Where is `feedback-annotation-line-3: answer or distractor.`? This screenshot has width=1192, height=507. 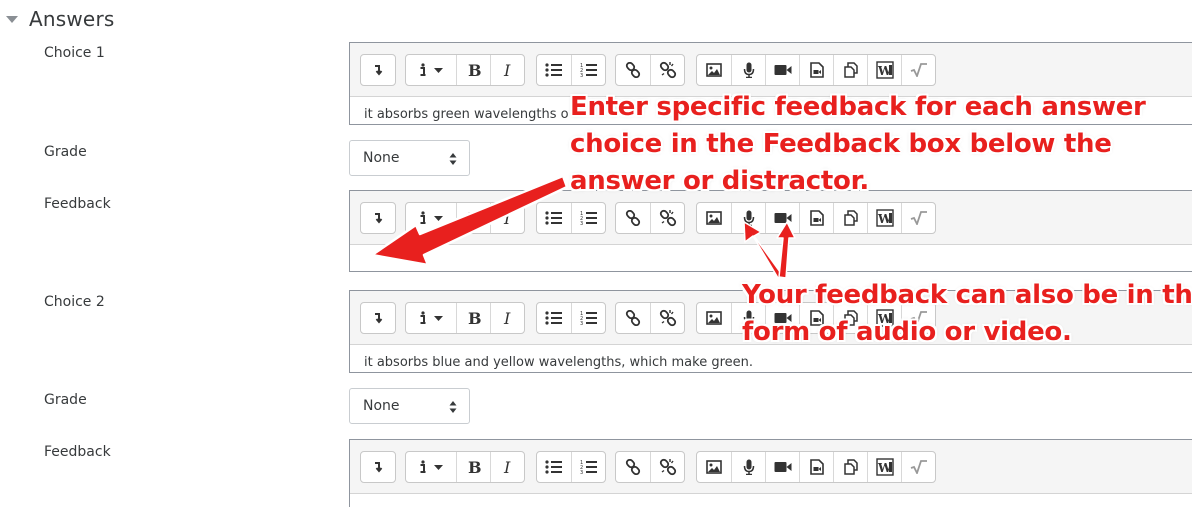
feedback-annotation-line-3: answer or distractor. is located at coordinates (719, 181).